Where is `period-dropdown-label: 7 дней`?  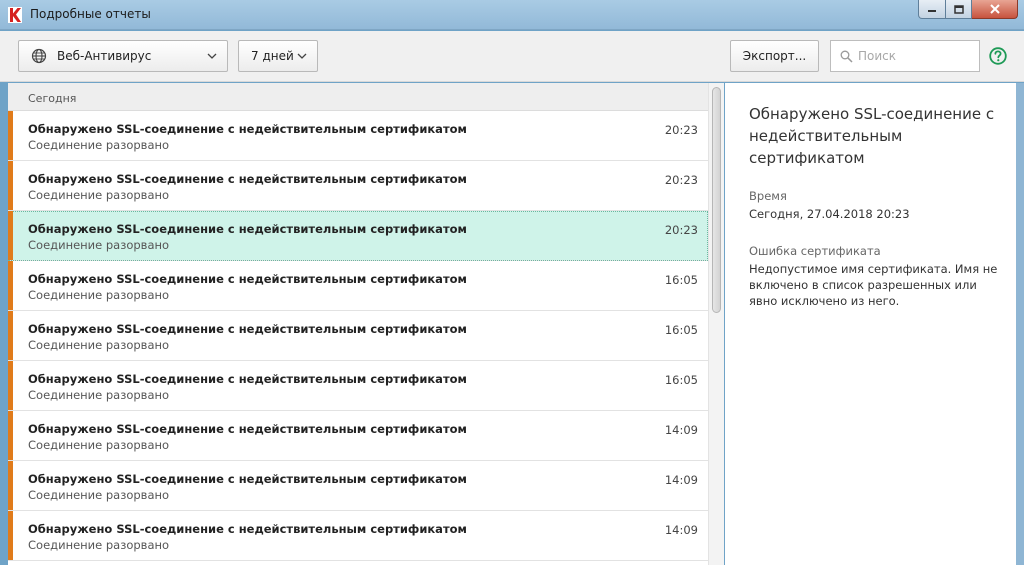
period-dropdown-label: 7 дней is located at coordinates (272, 56).